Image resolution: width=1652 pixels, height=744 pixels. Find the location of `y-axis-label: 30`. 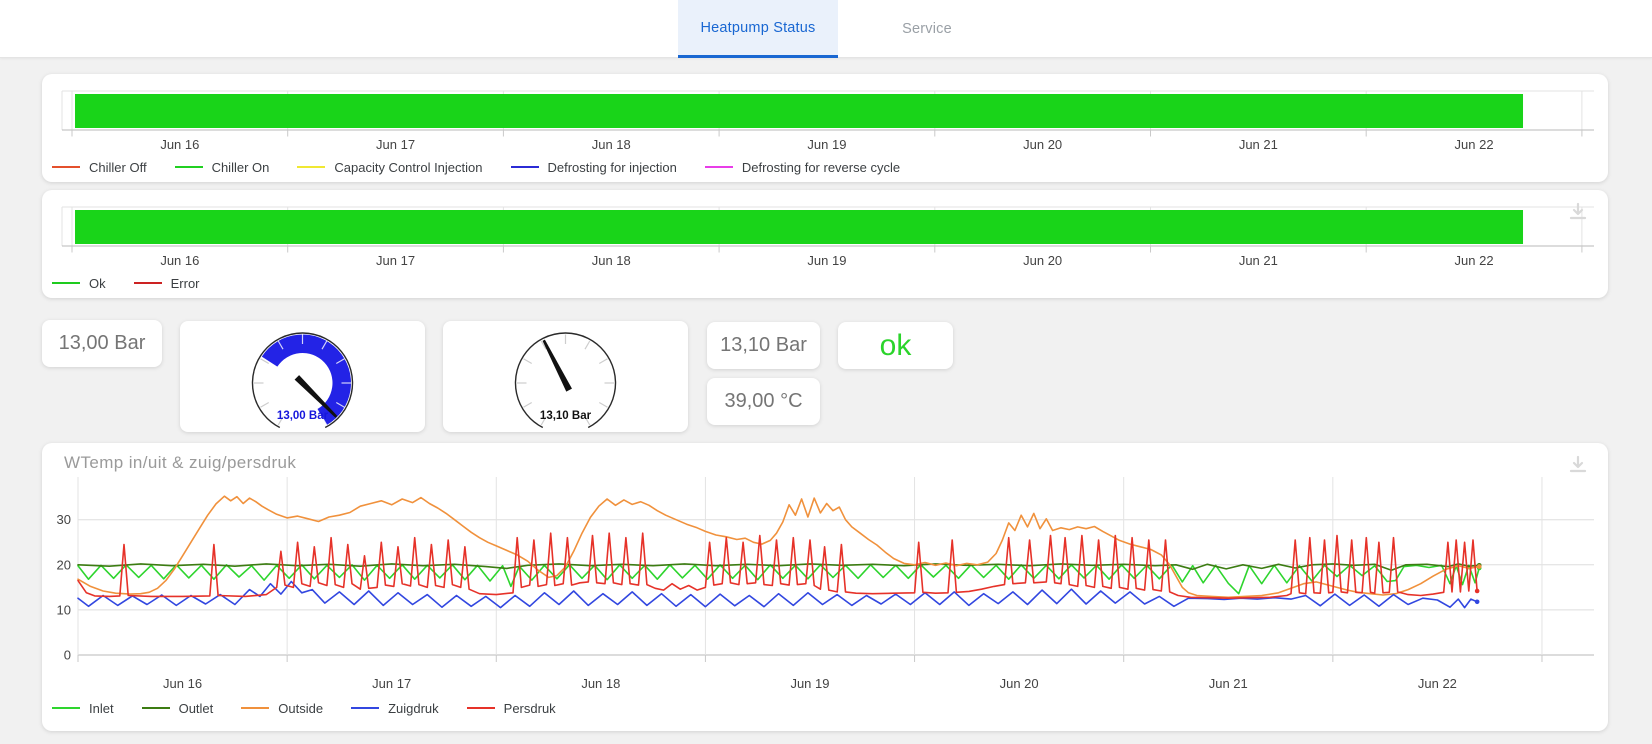

y-axis-label: 30 is located at coordinates (64, 519).